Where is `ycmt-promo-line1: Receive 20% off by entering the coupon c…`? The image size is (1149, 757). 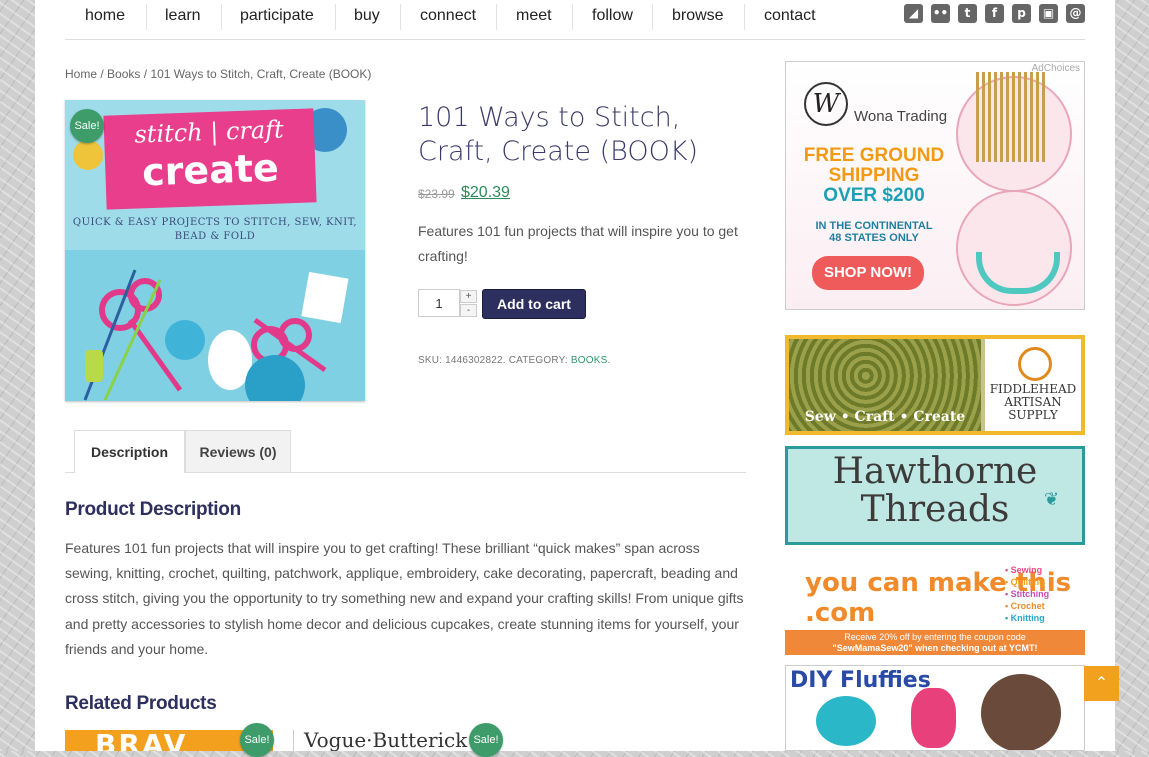
ycmt-promo-line1: Receive 20% off by entering the coupon c… is located at coordinates (935, 637).